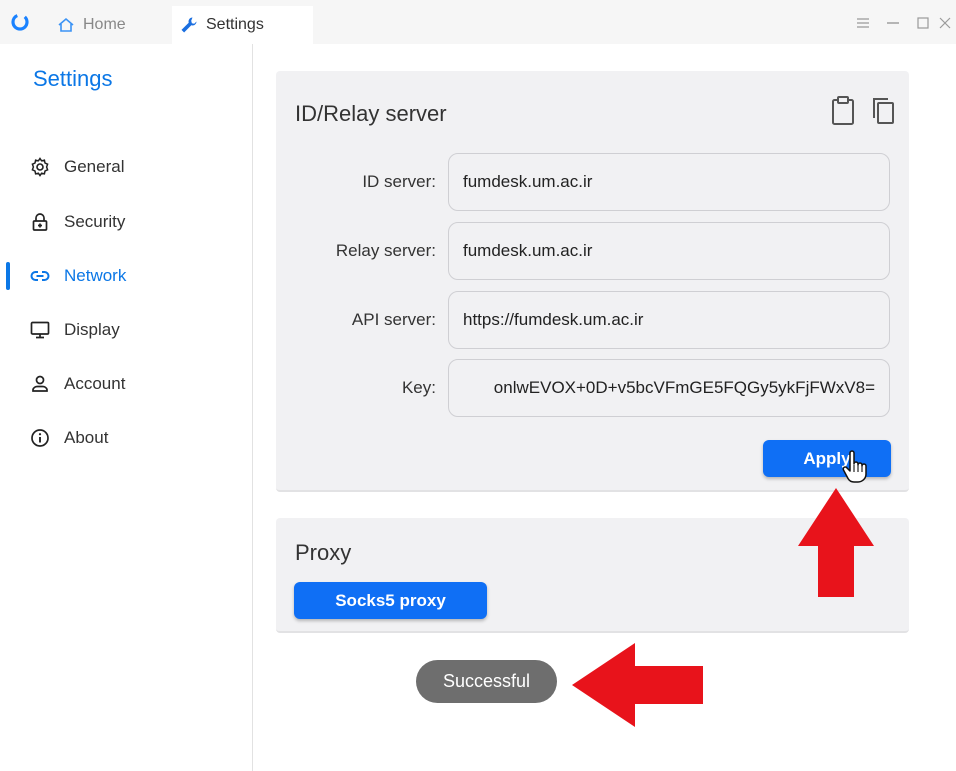 This screenshot has width=956, height=771. Describe the element at coordinates (399, 181) in the screenshot. I see `id-server-label: ID server:` at that location.